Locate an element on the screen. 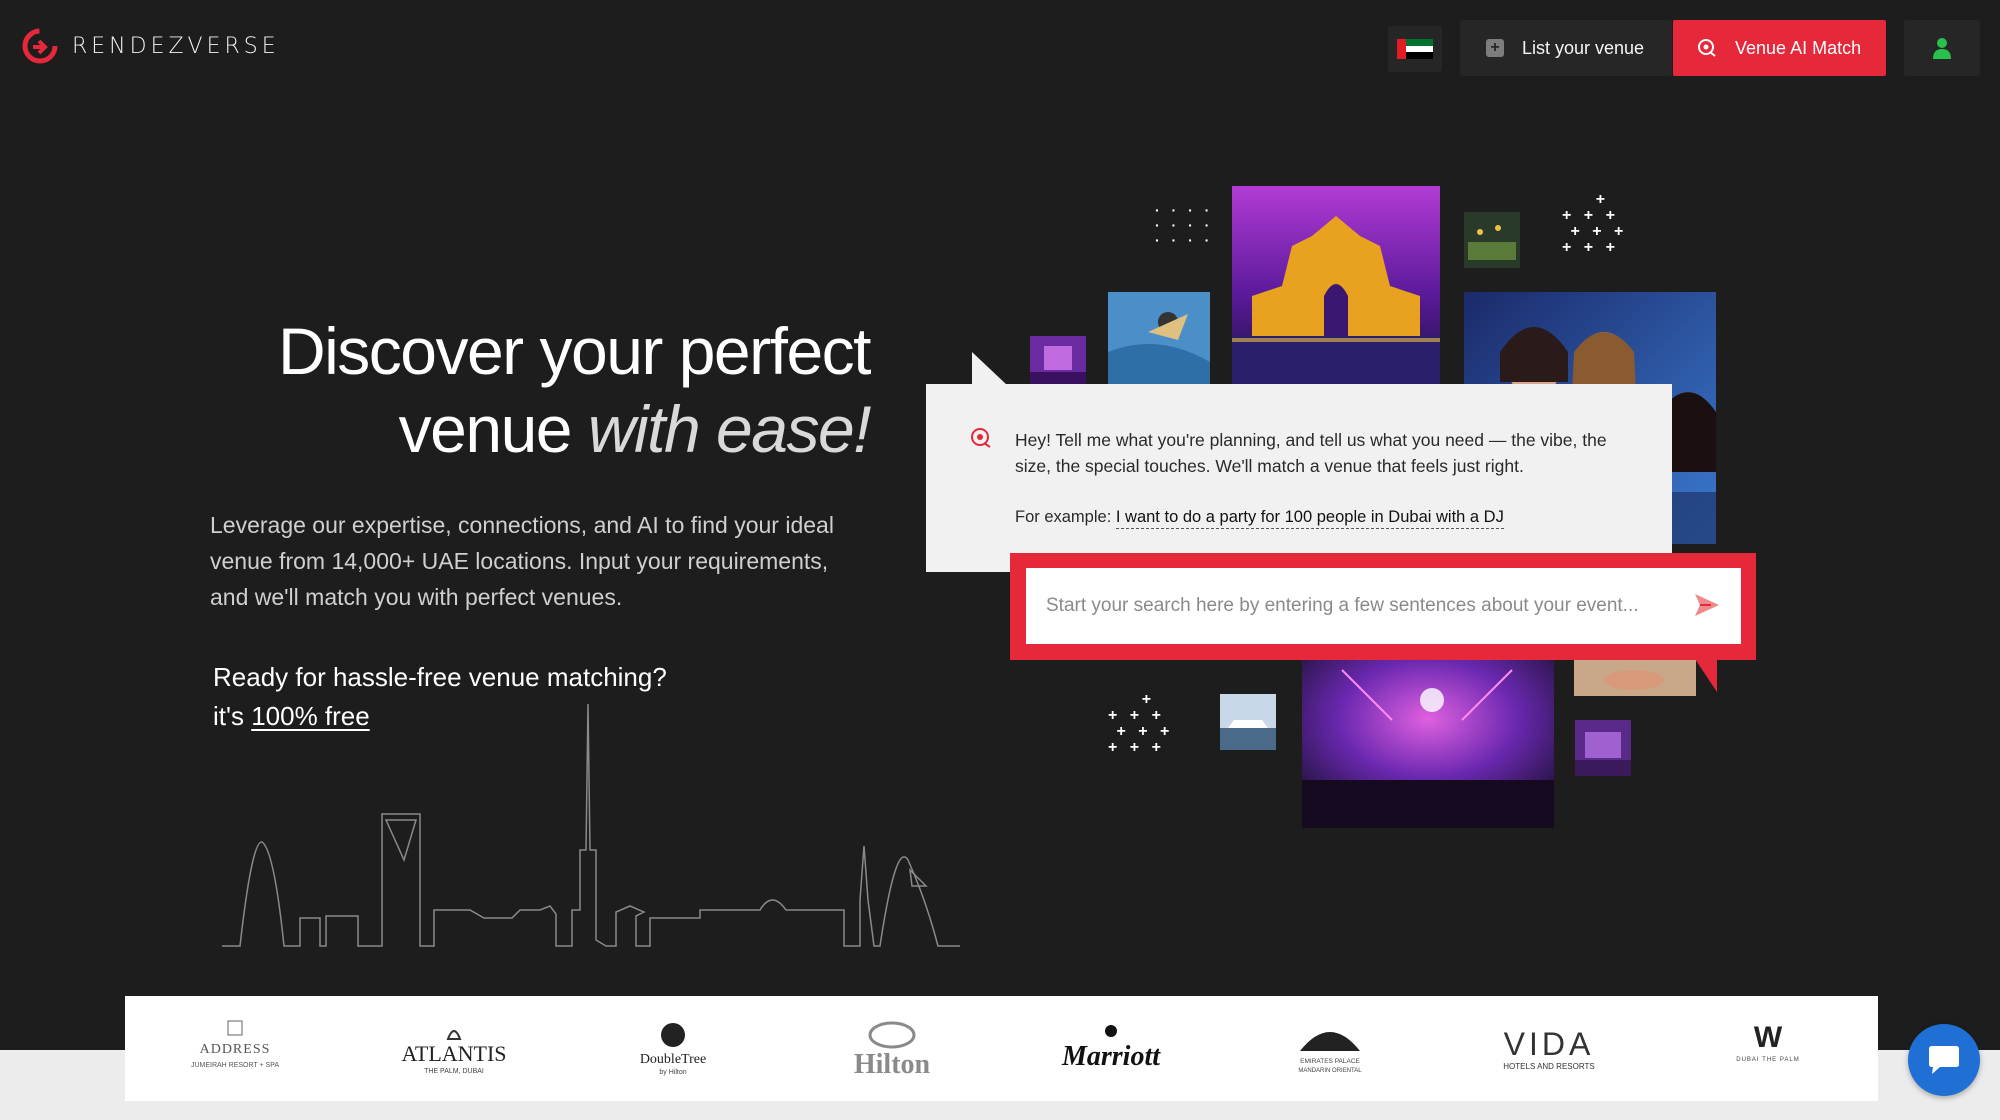 This screenshot has height=1120, width=2000. svg-text: DUBAI THE PALM is located at coordinates (1768, 1060).